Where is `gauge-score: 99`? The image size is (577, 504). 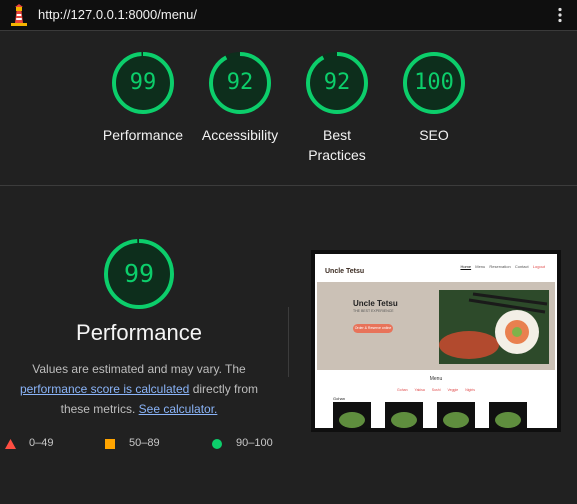
gauge-score: 99 is located at coordinates (143, 82).